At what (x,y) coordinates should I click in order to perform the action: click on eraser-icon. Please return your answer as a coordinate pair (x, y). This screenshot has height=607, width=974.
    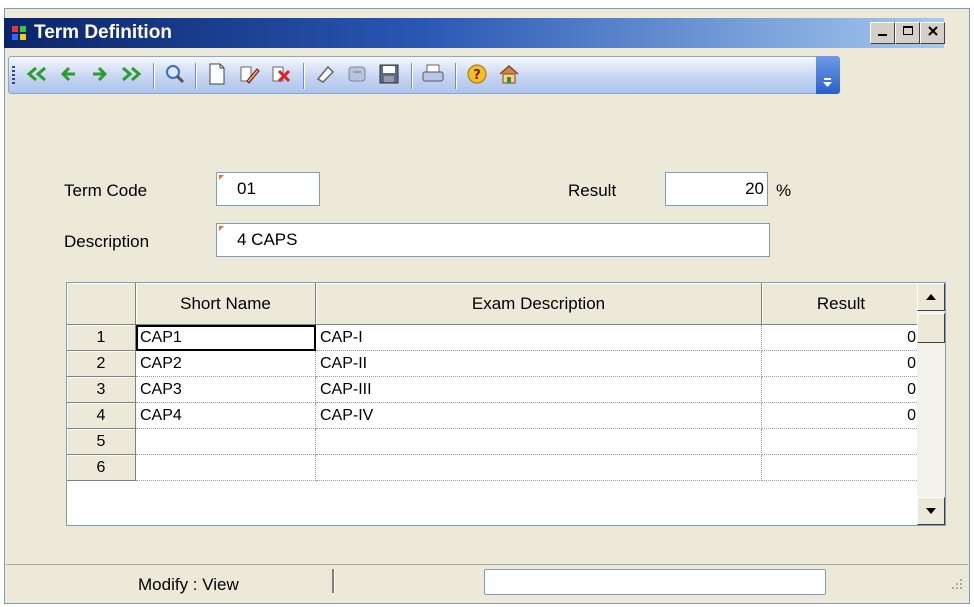
    Looking at the image, I should click on (325, 76).